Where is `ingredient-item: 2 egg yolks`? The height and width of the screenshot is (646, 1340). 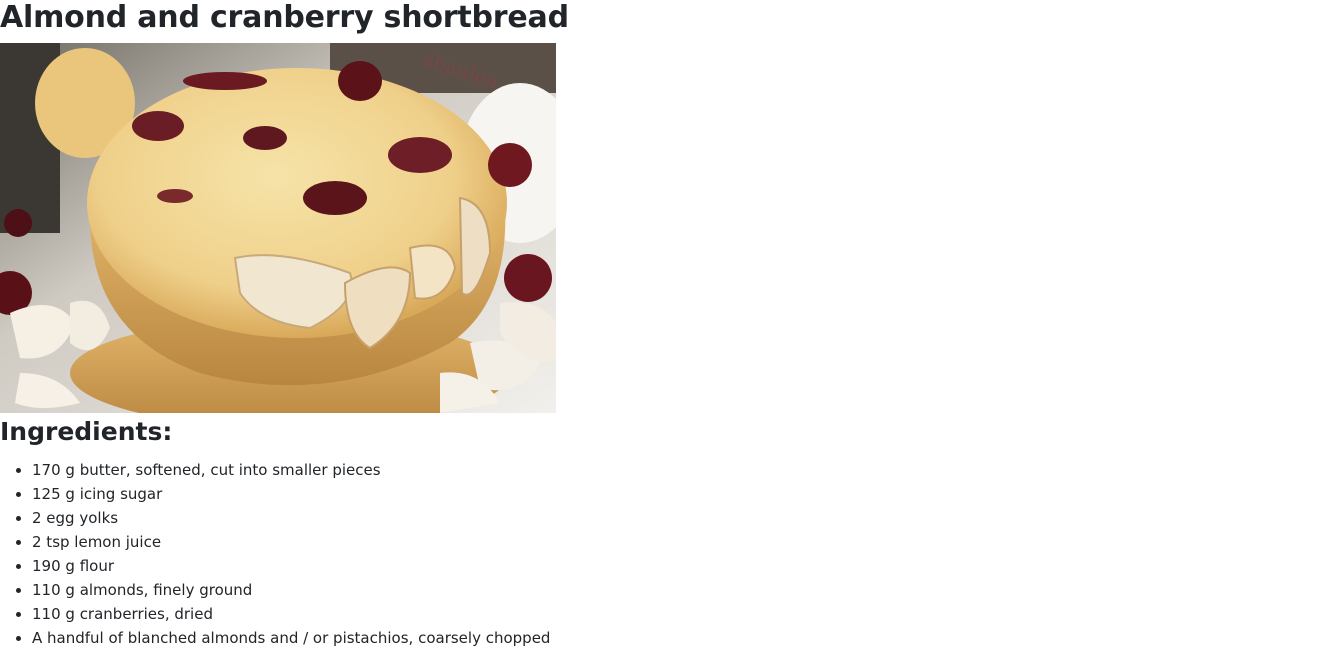 ingredient-item: 2 egg yolks is located at coordinates (686, 518).